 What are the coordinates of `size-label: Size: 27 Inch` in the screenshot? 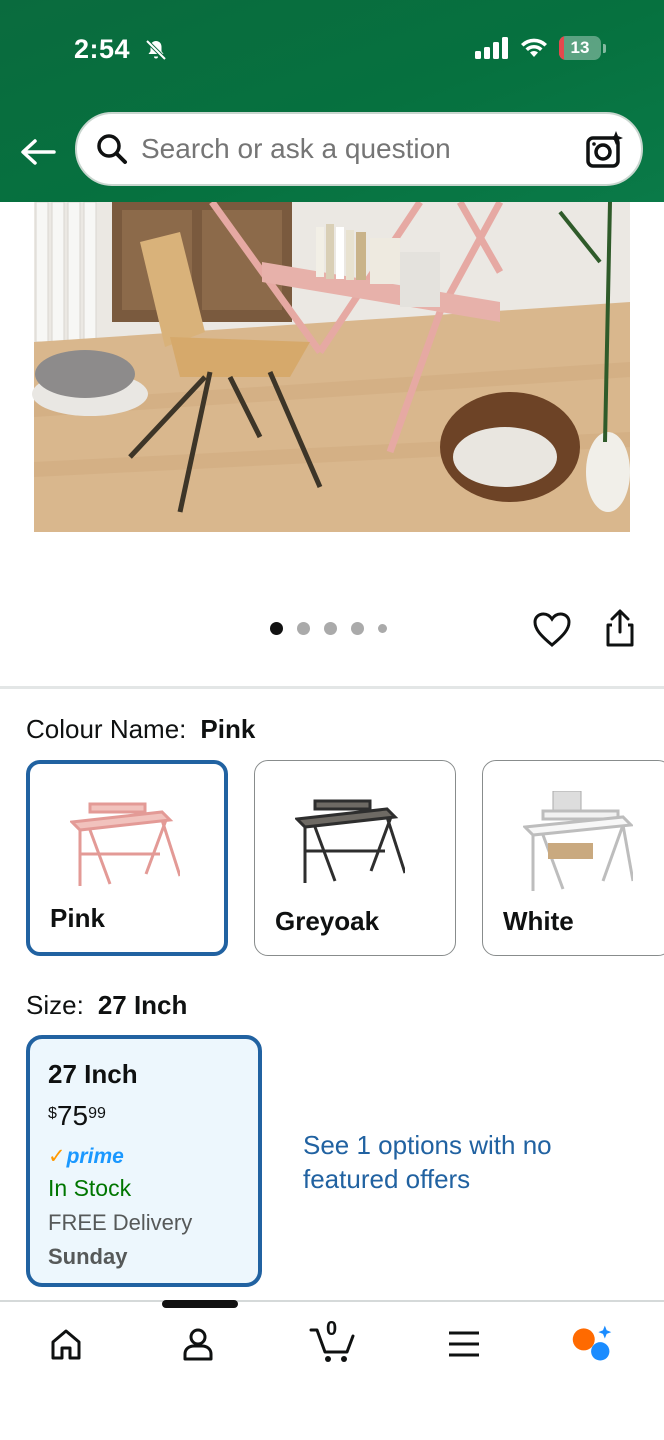 It's located at (106, 1005).